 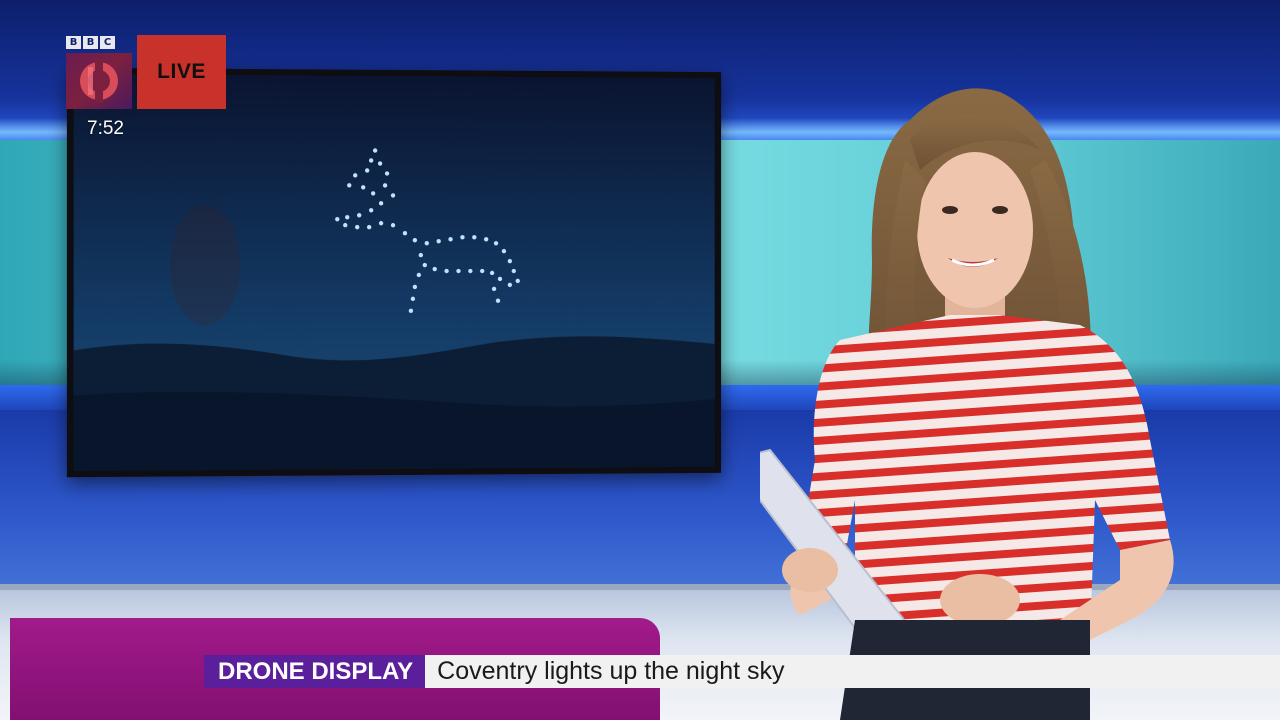 I want to click on channel-logo-shape, so click(x=99, y=81).